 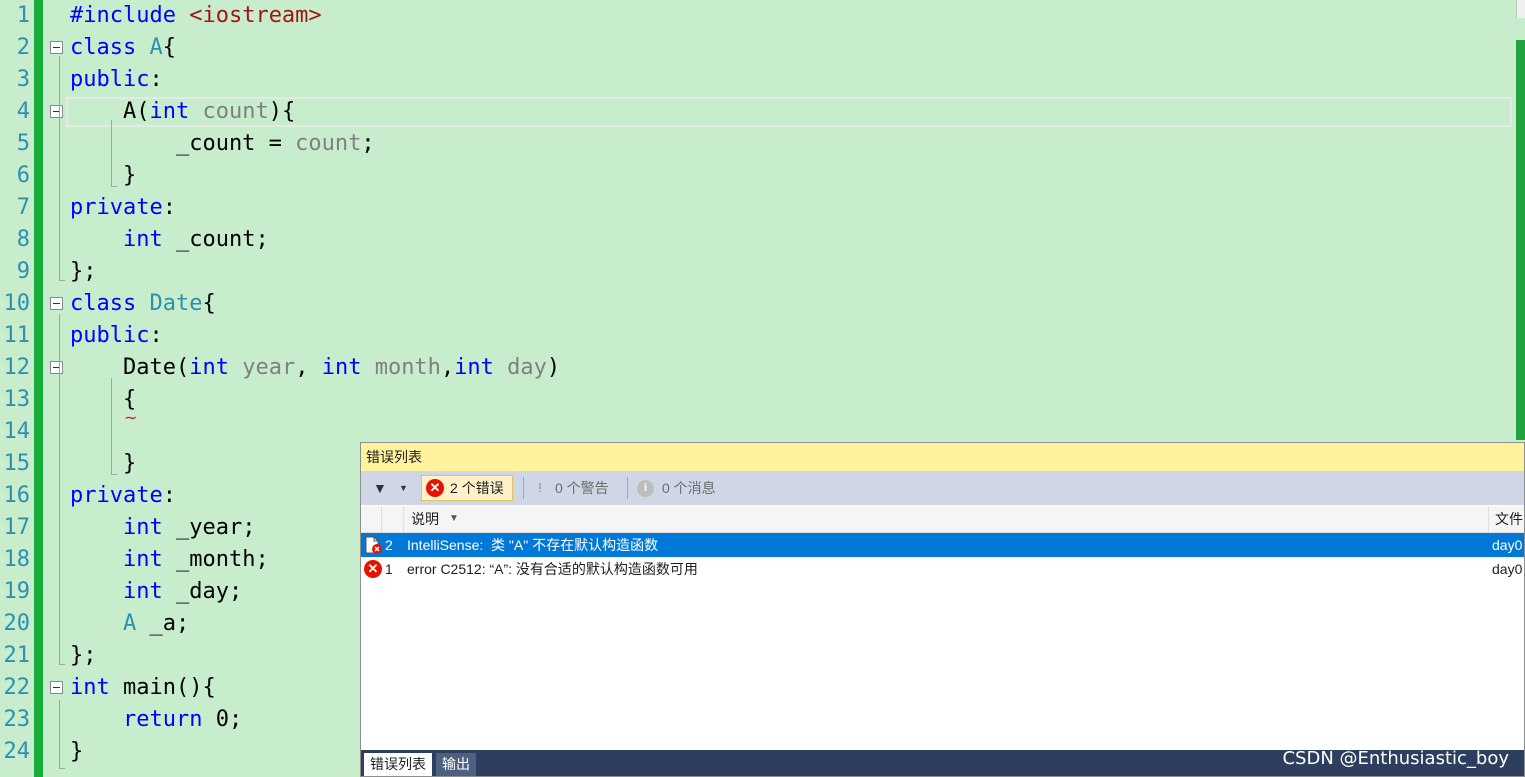 I want to click on line-number: 22, so click(x=17, y=687).